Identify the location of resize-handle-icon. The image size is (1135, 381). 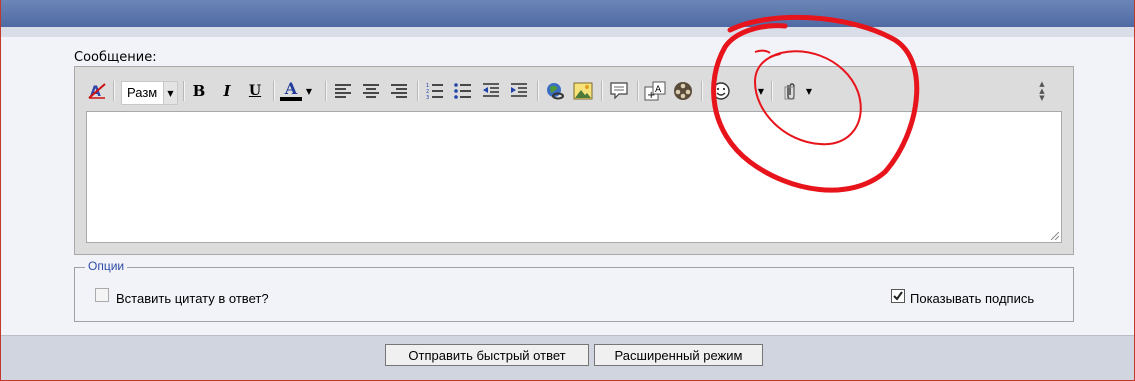
(1055, 236).